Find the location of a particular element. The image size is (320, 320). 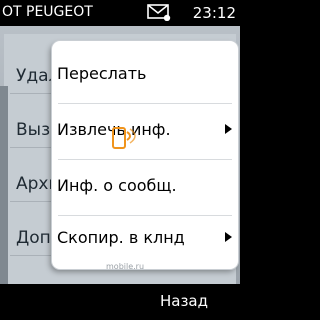

envelope-icon is located at coordinates (159, 12).